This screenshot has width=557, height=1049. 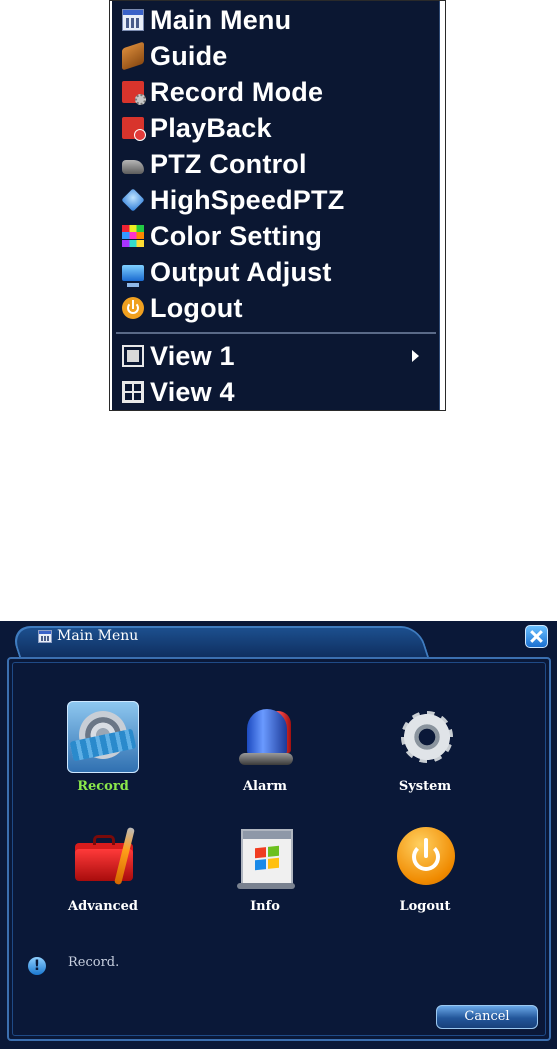 What do you see at coordinates (247, 199) in the screenshot?
I see `menu-item-label: HighSpeedPTZ` at bounding box center [247, 199].